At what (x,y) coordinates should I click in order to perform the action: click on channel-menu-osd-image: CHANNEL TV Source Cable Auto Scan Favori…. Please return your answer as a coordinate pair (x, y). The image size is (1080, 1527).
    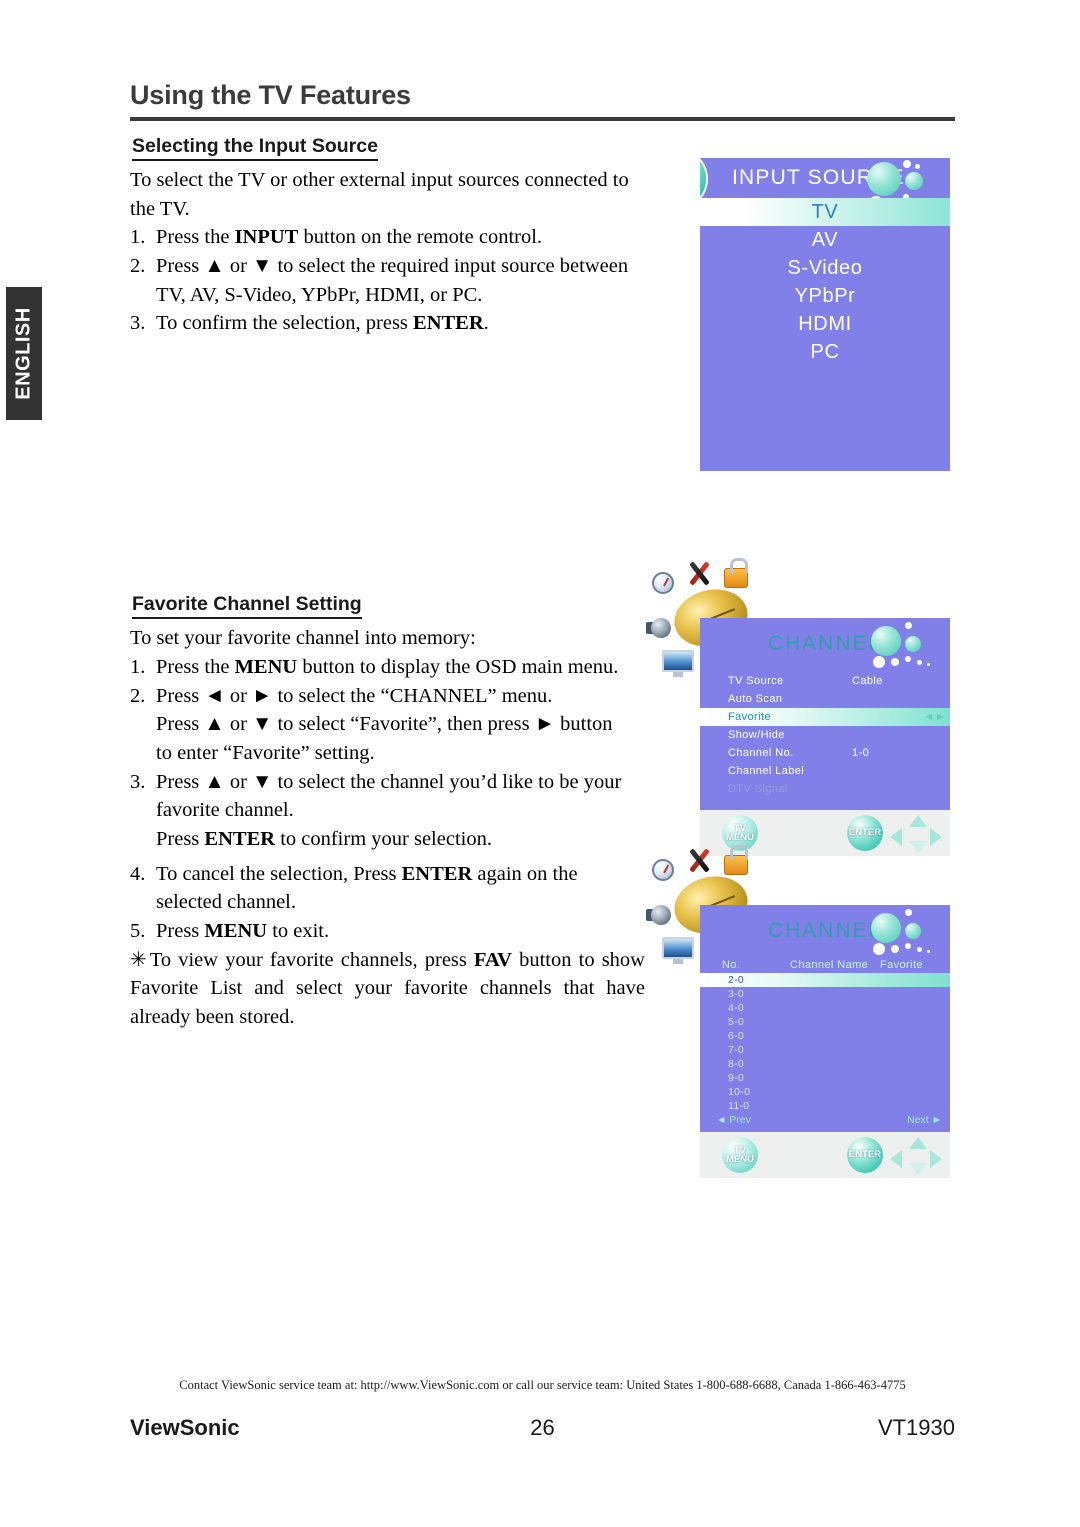
    Looking at the image, I should click on (798, 707).